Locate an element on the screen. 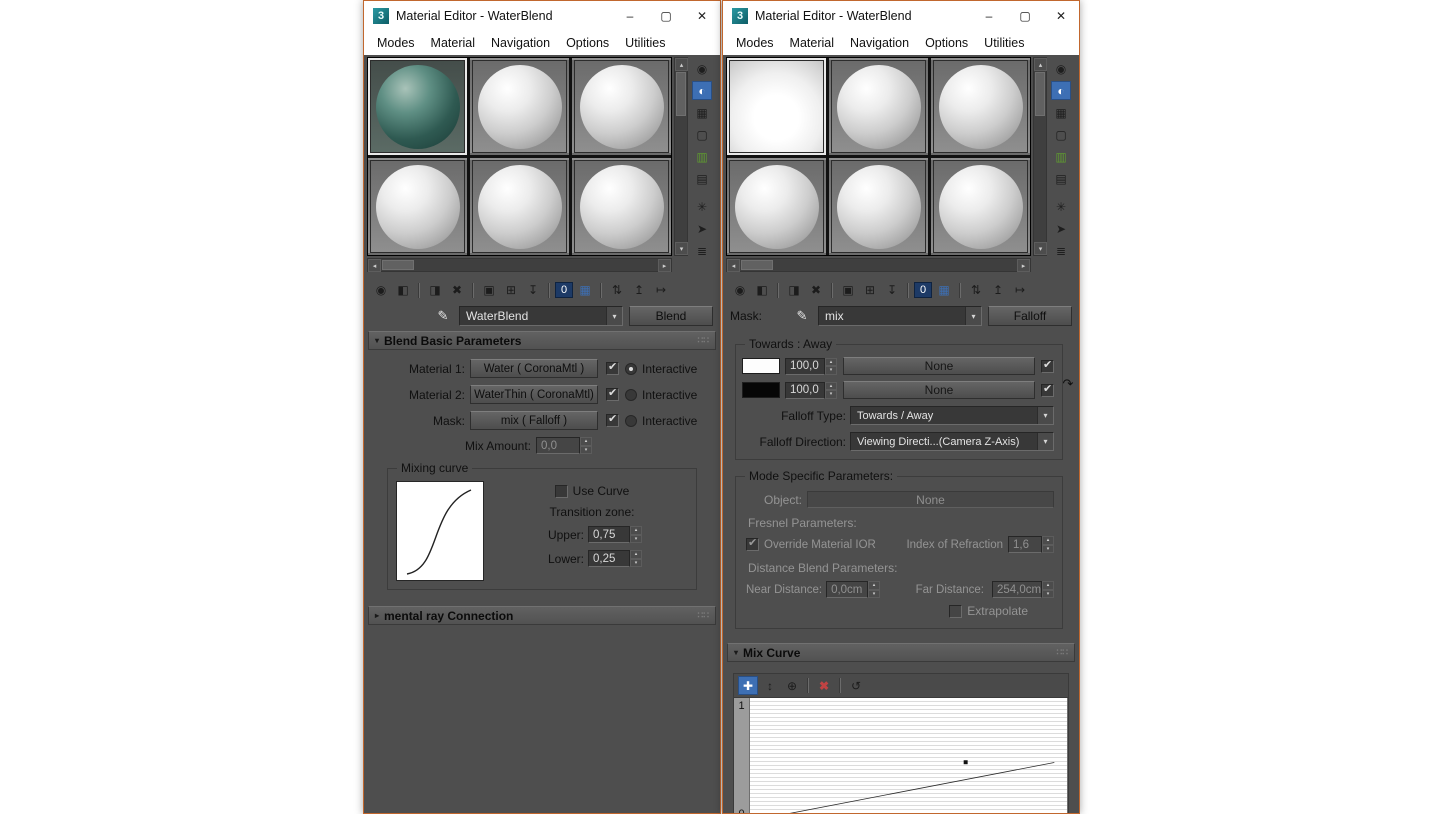  close-button: ✕ is located at coordinates (702, 15).